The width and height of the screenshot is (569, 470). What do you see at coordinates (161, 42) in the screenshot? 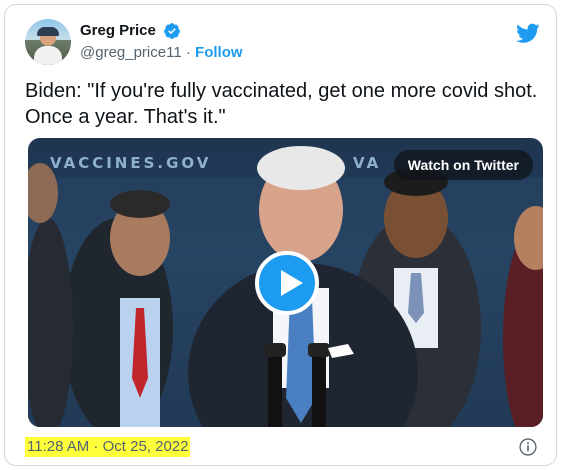
I see `author-info: Greg Price @greg_price11 · Follow` at bounding box center [161, 42].